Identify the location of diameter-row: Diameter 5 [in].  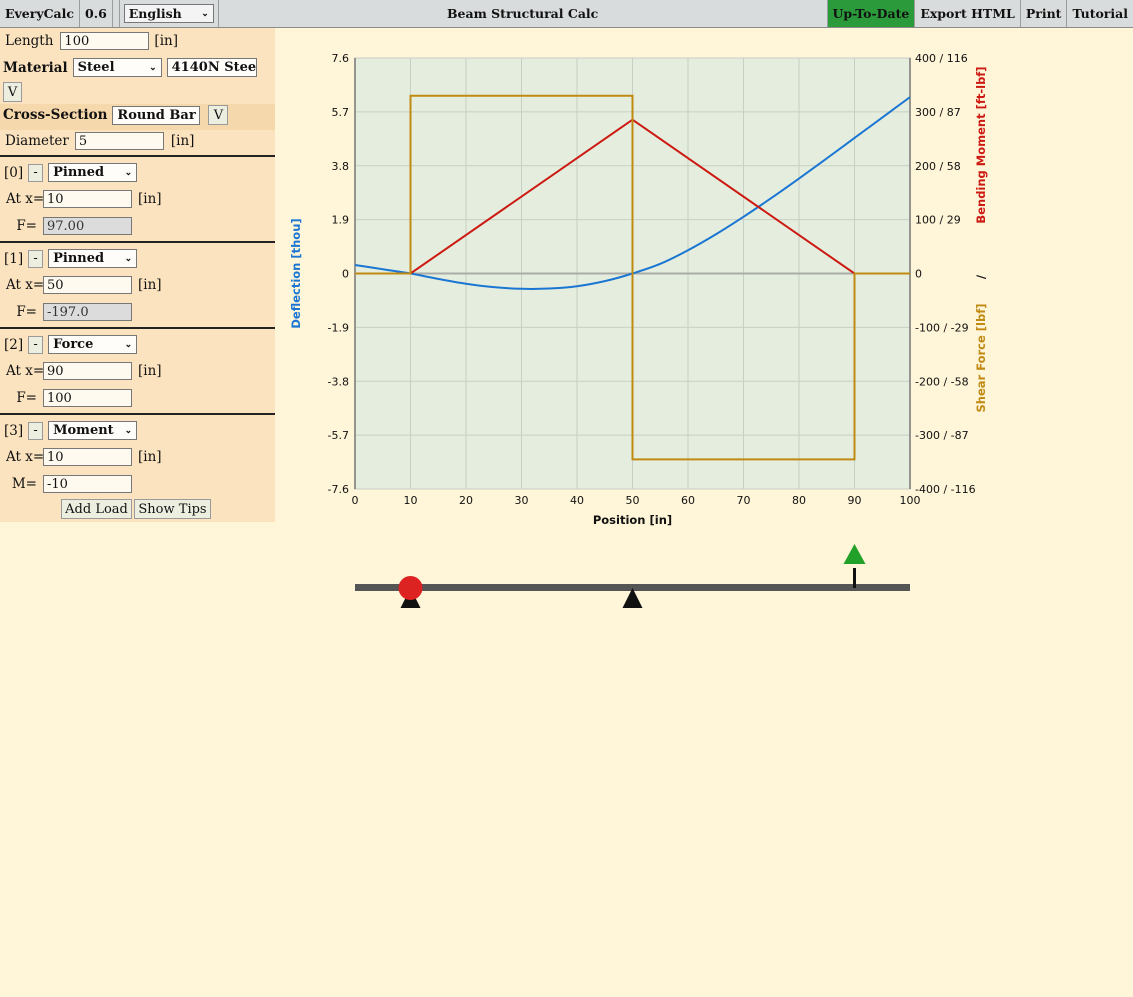
(99, 141).